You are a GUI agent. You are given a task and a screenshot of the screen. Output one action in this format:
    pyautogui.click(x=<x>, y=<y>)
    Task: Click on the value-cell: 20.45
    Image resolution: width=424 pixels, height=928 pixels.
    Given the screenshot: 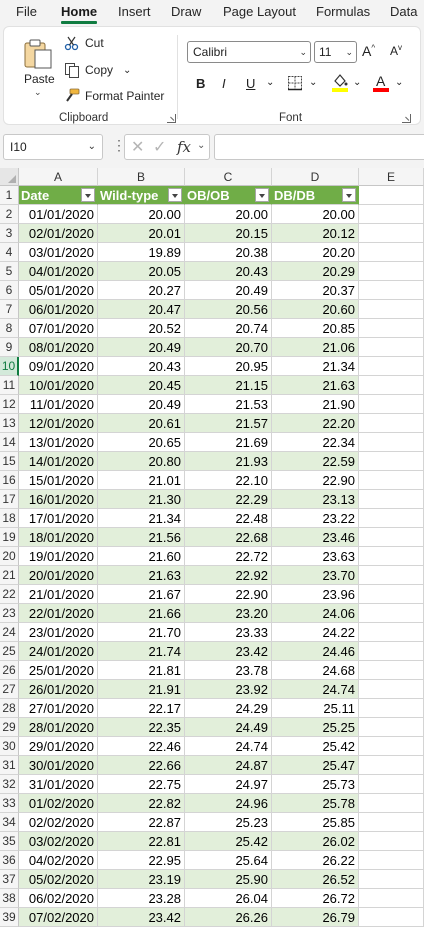 What is the action you would take?
    pyautogui.click(x=141, y=385)
    